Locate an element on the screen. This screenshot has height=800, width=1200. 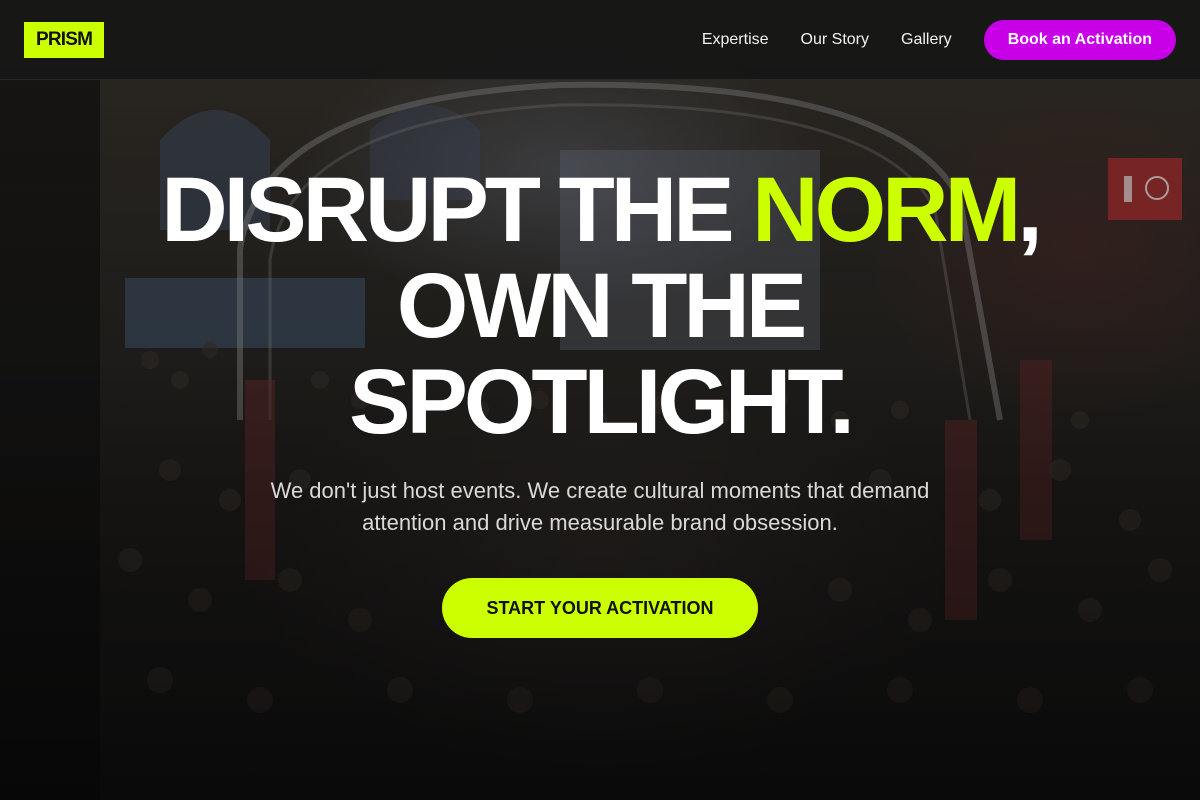
headline-line-3: SPOTLIGHT. is located at coordinates (602, 402).